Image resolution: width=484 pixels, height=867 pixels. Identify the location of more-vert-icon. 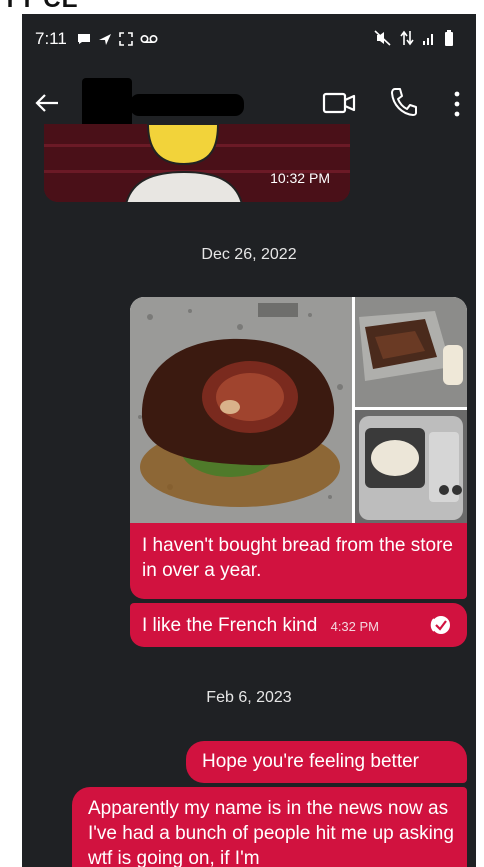
(457, 104).